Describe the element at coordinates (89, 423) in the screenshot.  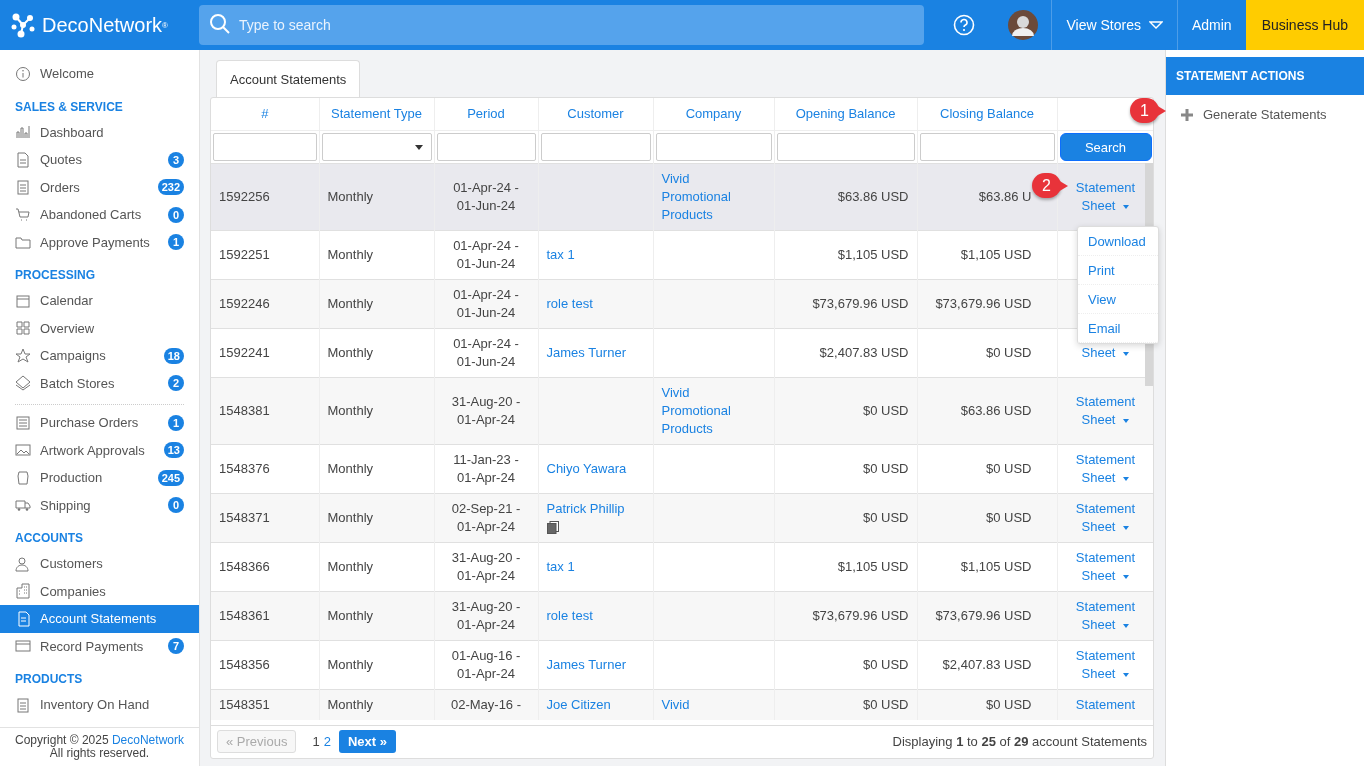
I see `item-label: Purchase Orders` at that location.